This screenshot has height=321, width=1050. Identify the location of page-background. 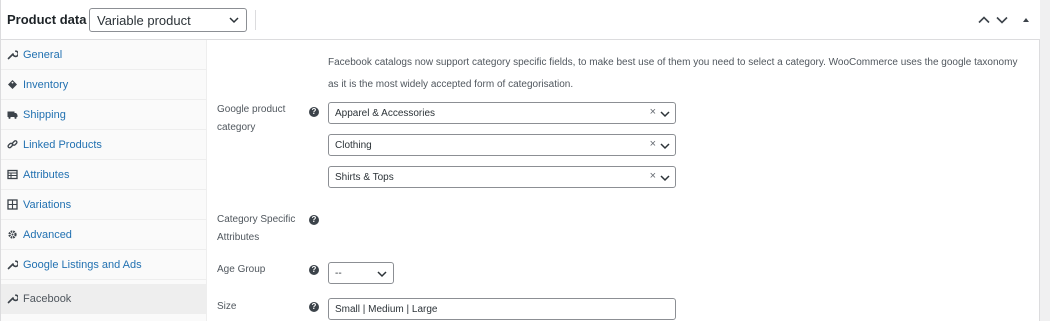
(1045, 160).